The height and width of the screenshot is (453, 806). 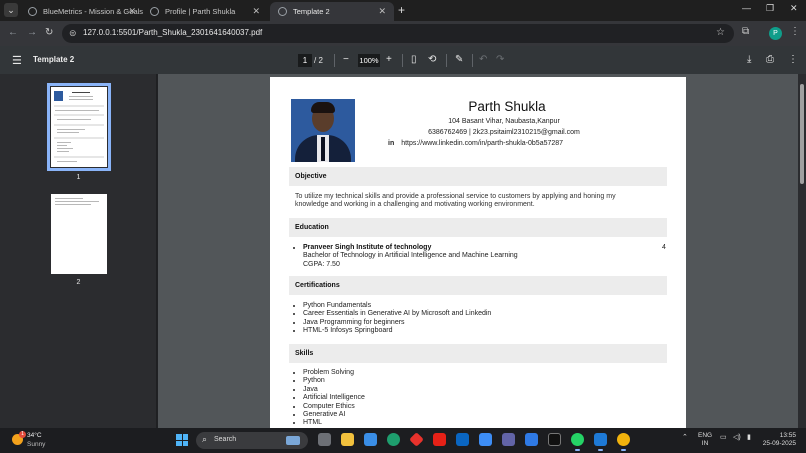 What do you see at coordinates (182, 440) in the screenshot?
I see `windows-start-icon` at bounding box center [182, 440].